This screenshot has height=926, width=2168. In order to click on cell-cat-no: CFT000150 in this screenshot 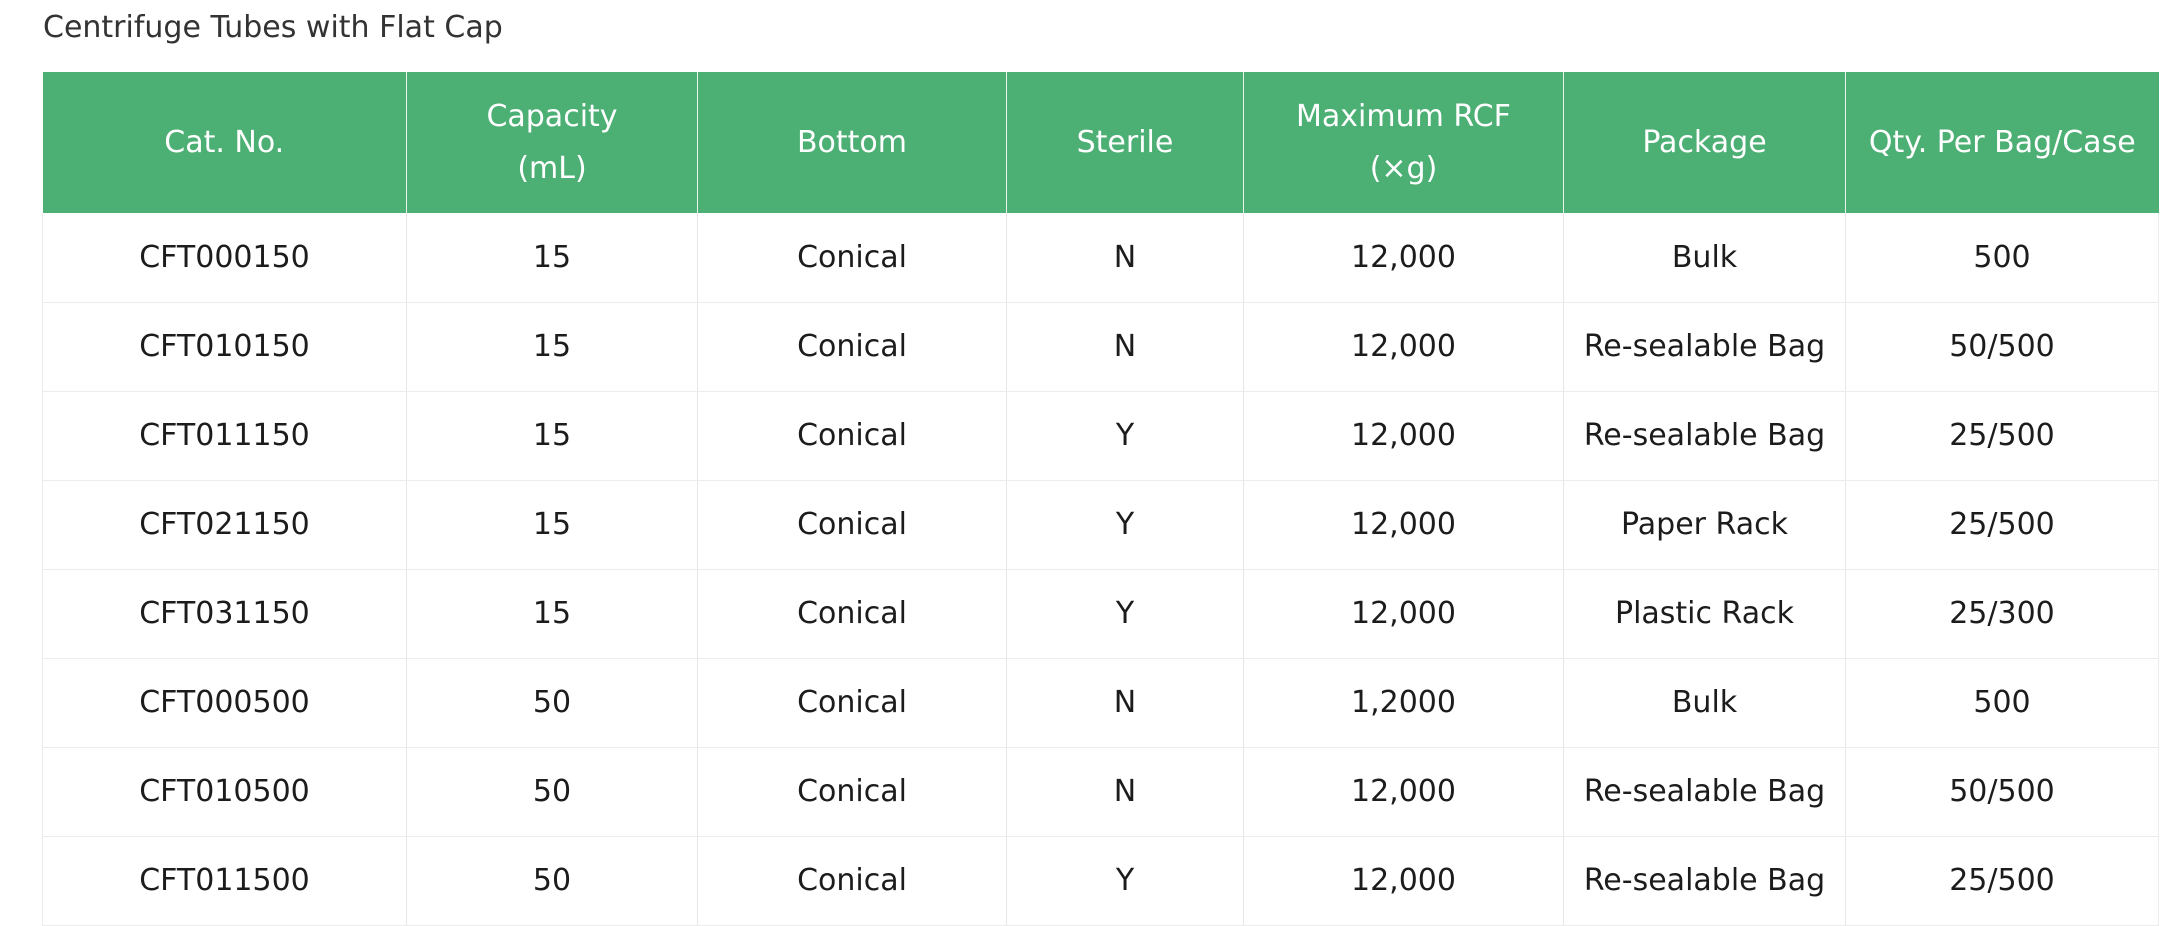, I will do `click(224, 258)`.